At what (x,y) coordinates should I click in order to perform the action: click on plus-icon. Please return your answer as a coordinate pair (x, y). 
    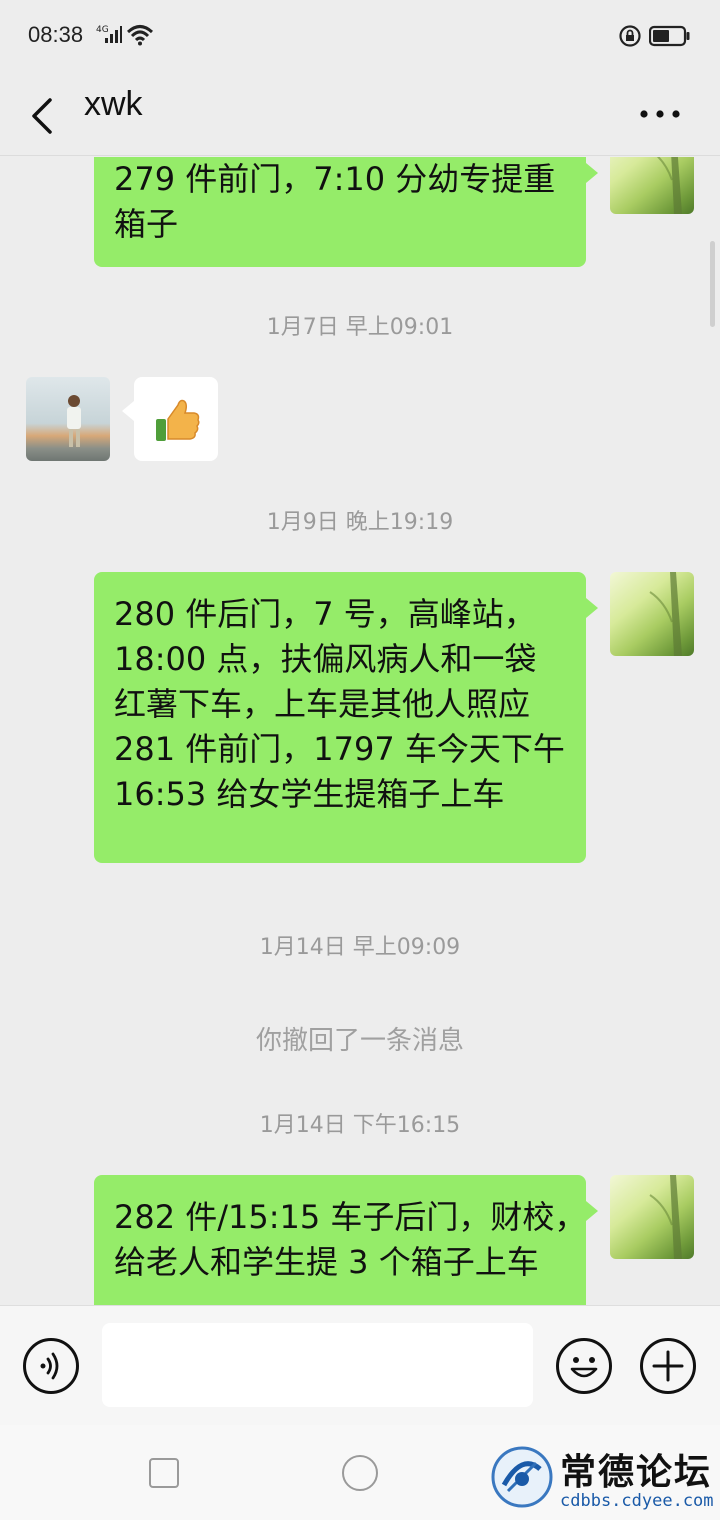
    Looking at the image, I should click on (668, 1366).